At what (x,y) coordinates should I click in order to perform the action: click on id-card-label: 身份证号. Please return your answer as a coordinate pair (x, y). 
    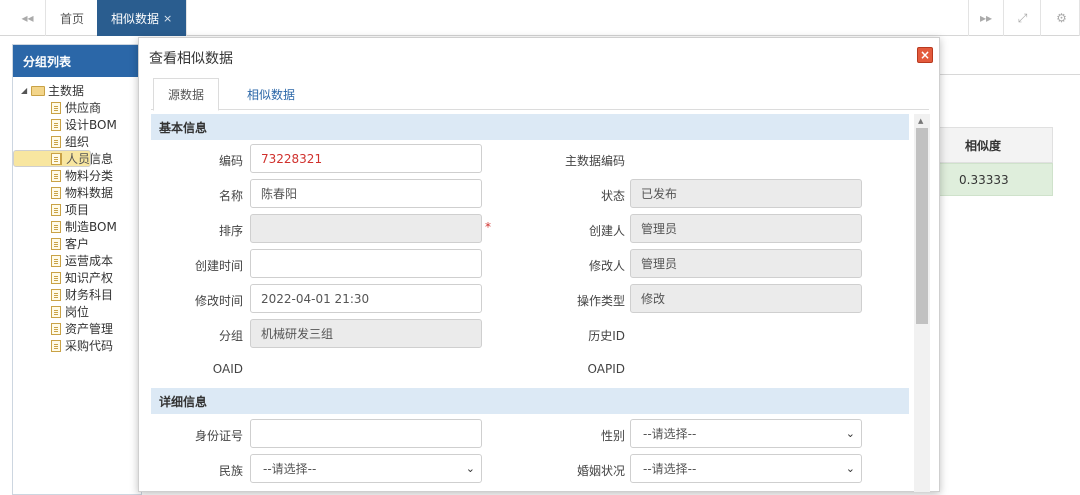
    Looking at the image, I should click on (218, 436).